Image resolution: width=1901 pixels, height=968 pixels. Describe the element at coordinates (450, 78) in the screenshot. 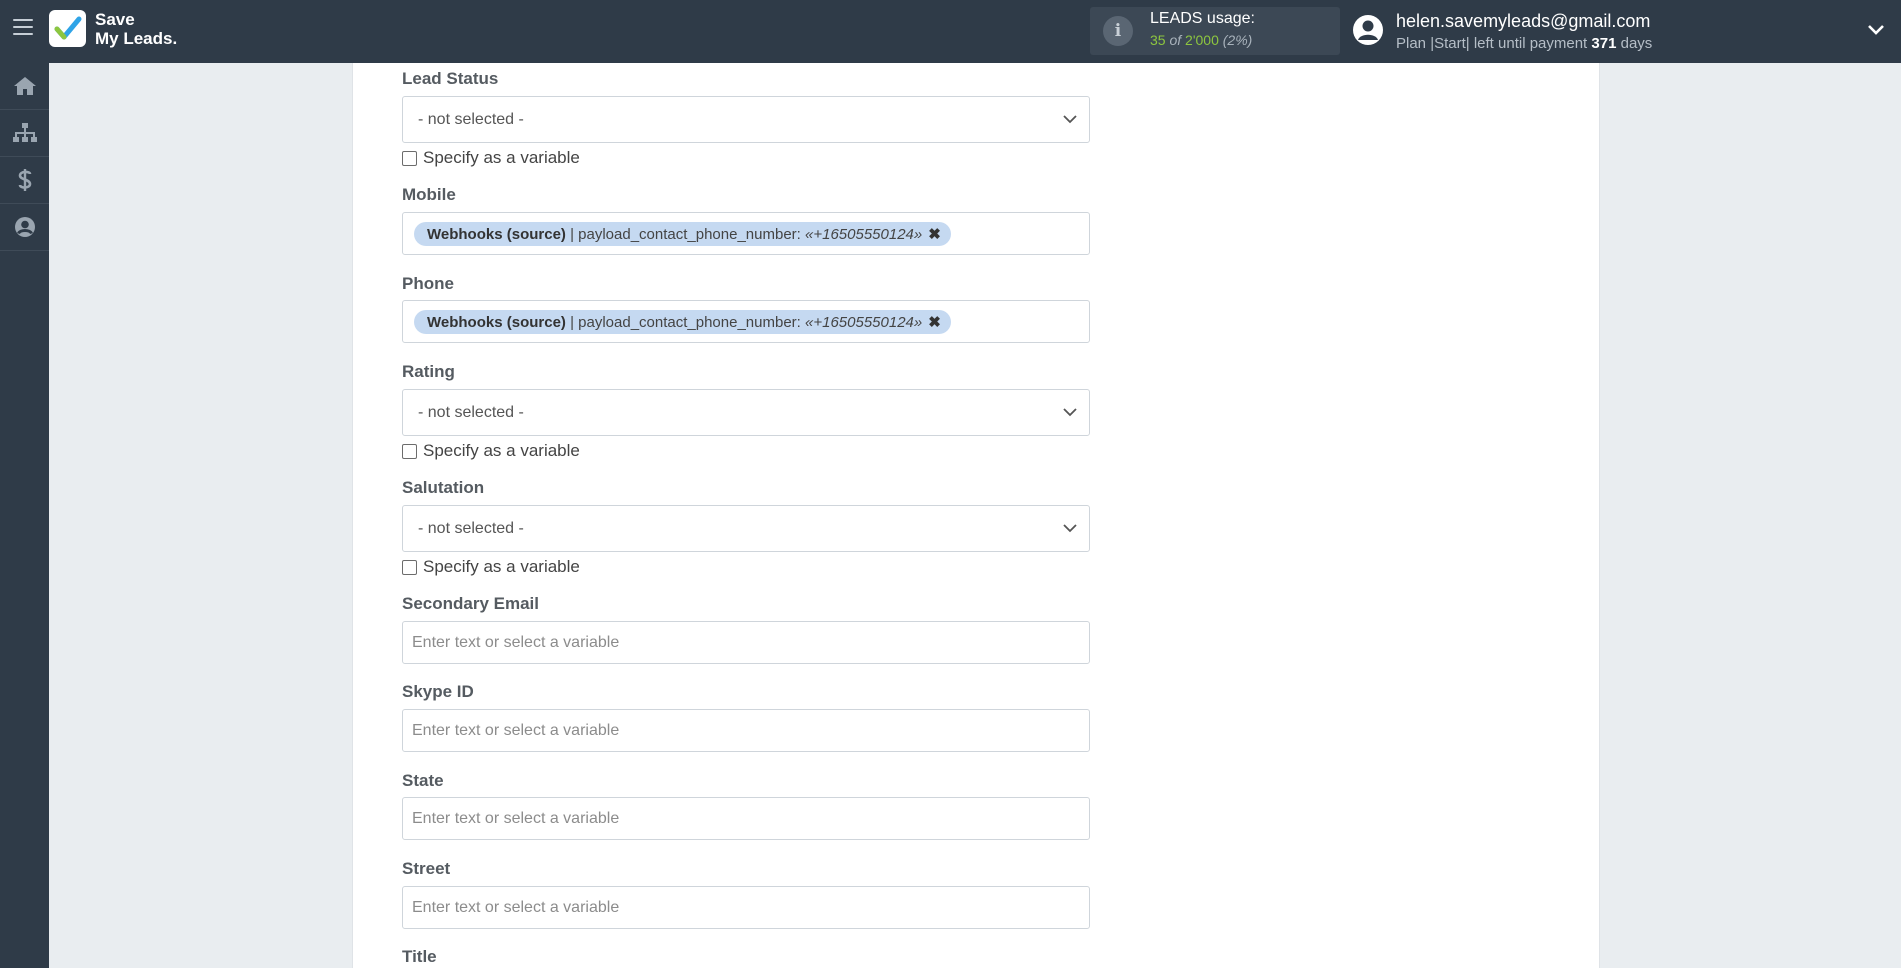

I see `lead-status-label: Lead Status` at that location.